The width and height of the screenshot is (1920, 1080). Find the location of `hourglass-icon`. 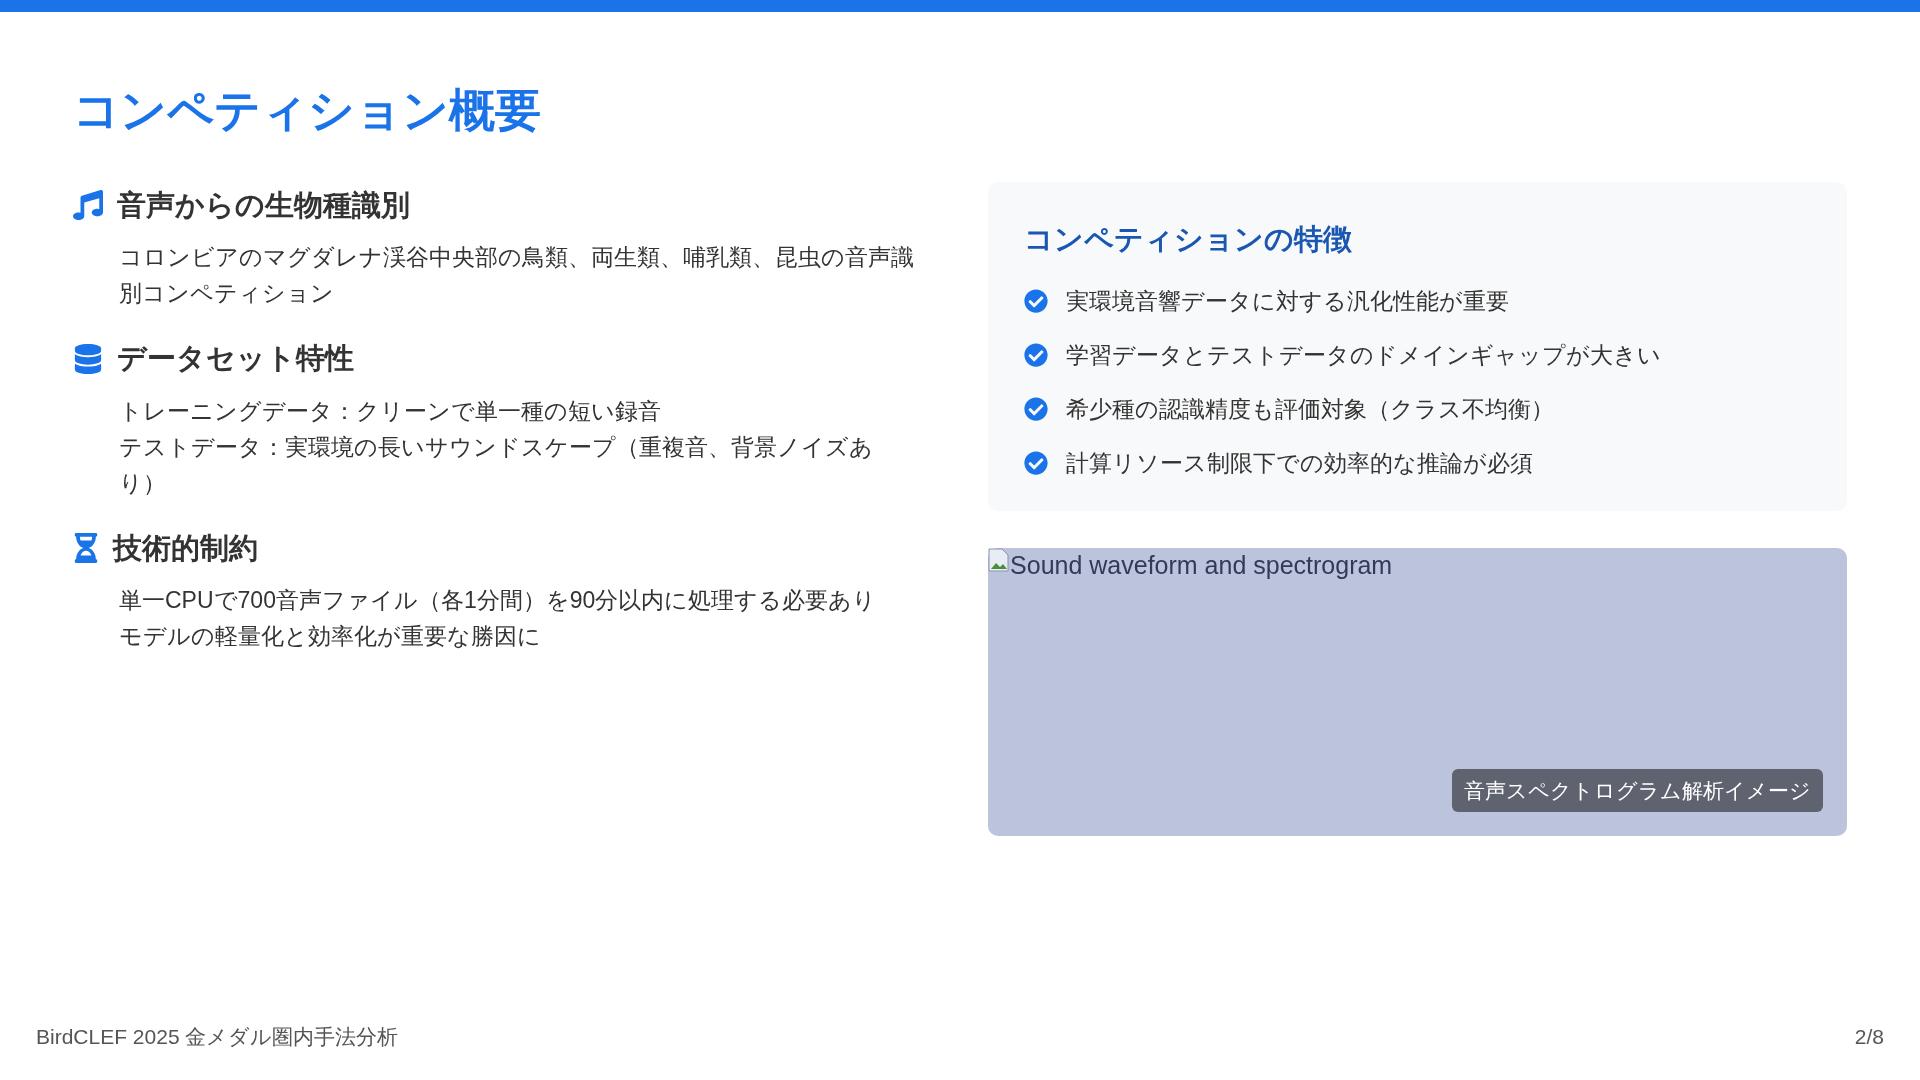

hourglass-icon is located at coordinates (86, 548).